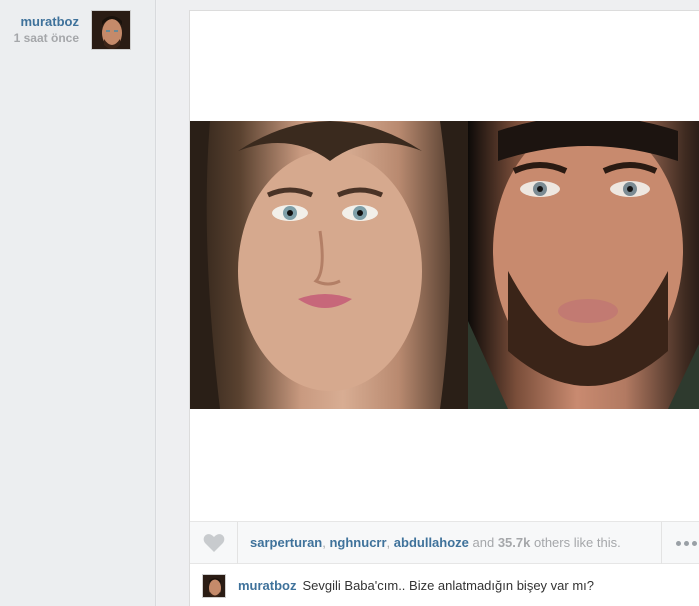  I want to click on liker-link: nghnucrr, so click(357, 542).